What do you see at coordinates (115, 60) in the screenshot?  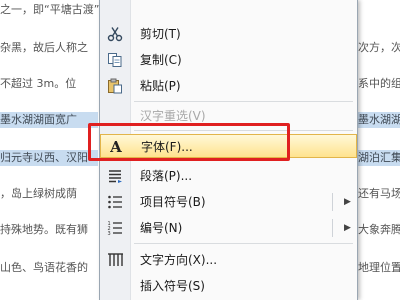 I see `copy-icon` at bounding box center [115, 60].